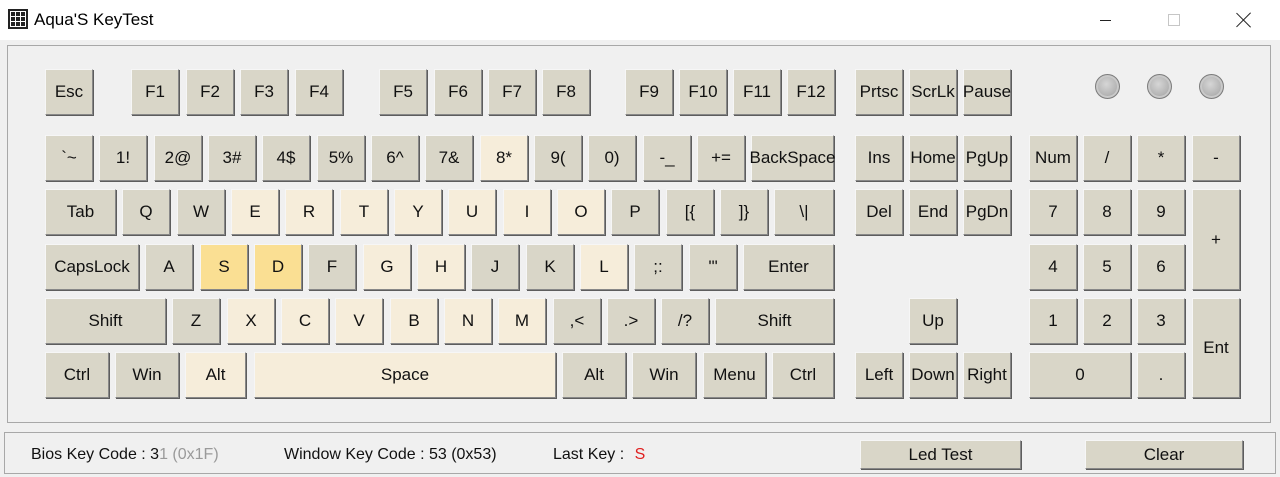 This screenshot has height=477, width=1280. What do you see at coordinates (1216, 239) in the screenshot?
I see `key-numpad-add: +` at bounding box center [1216, 239].